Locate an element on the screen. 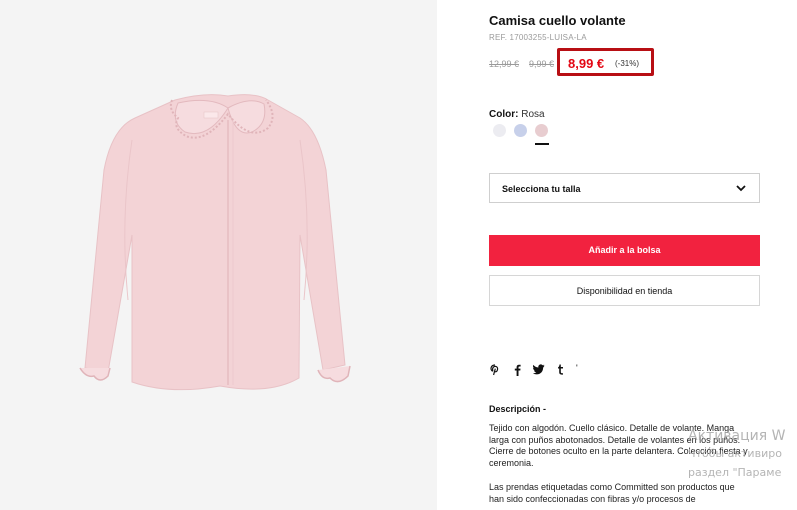 The width and height of the screenshot is (797, 510). color-swatch-blue is located at coordinates (520, 130).